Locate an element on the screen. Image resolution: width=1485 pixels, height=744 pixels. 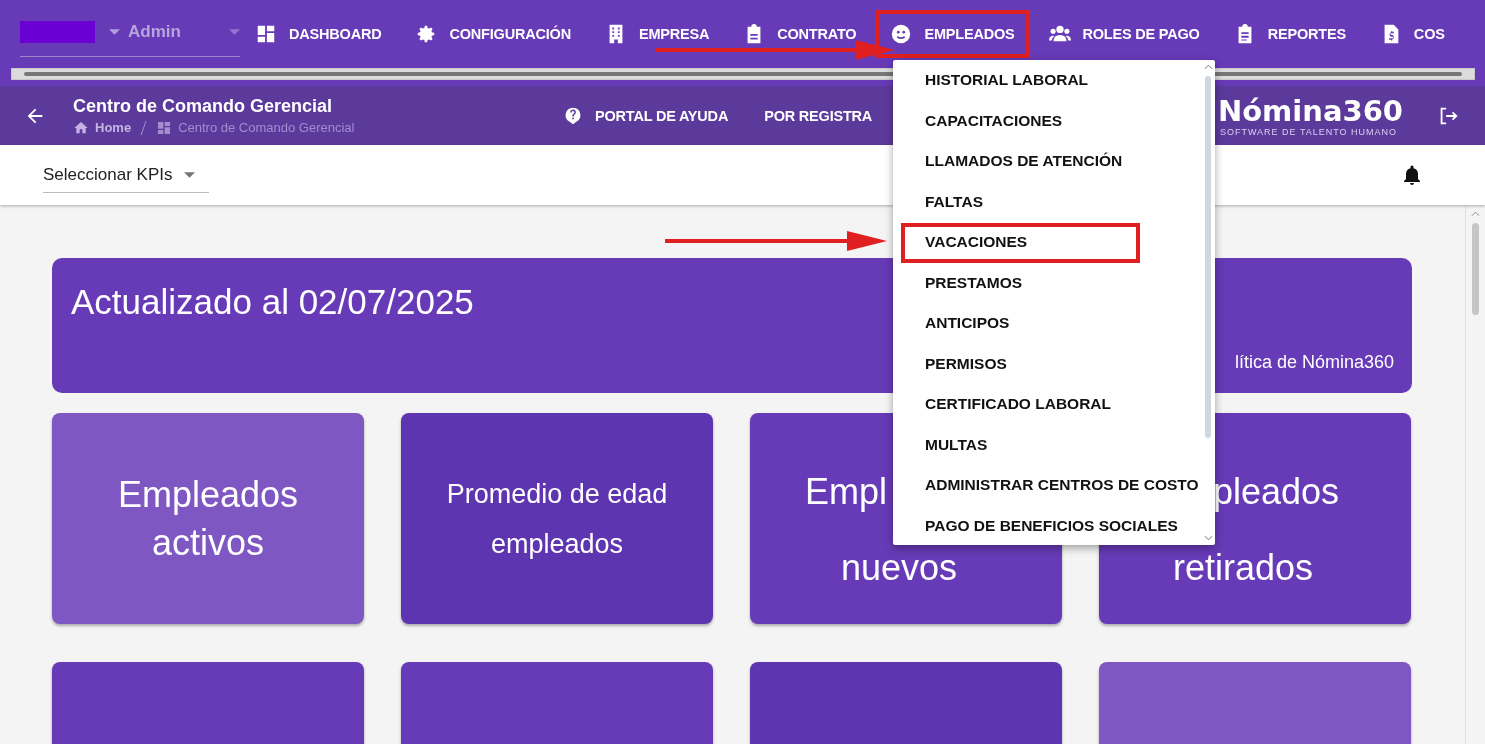
card-label: Empl is located at coordinates (846, 492).